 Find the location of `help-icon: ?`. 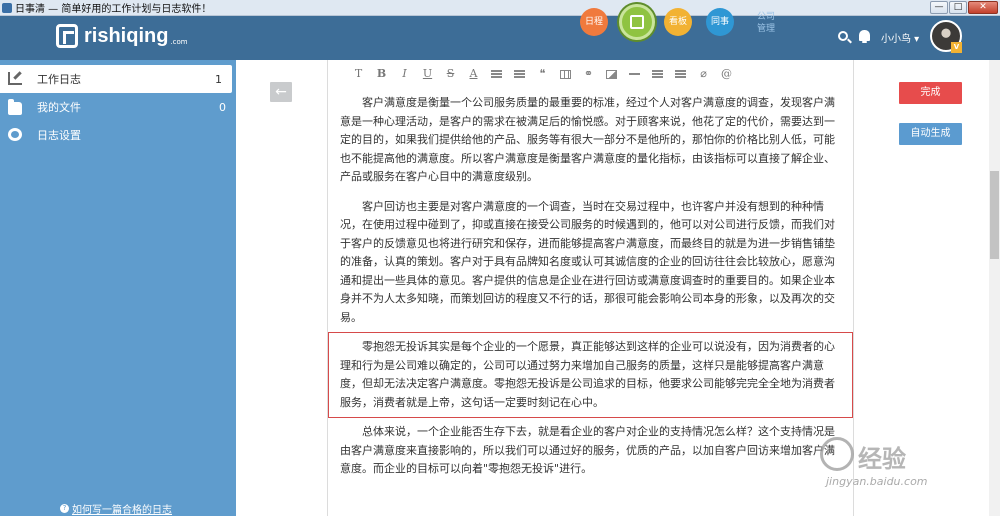

help-icon: ? is located at coordinates (64, 508).